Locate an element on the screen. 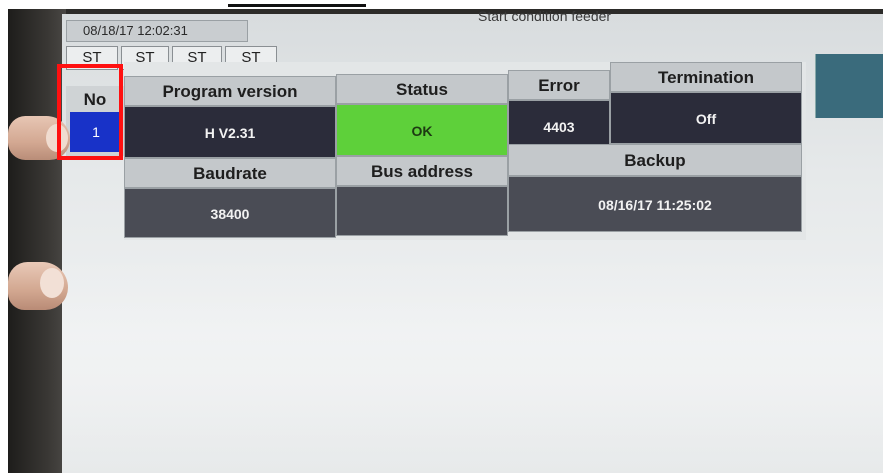 This screenshot has height=473, width=883. header-bus-address: Bus address is located at coordinates (422, 171).